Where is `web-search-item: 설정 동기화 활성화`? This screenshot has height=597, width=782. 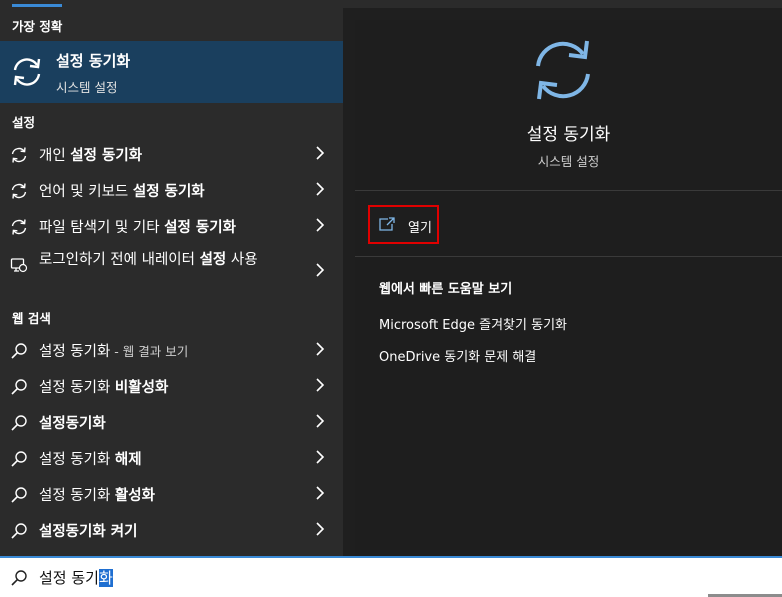 web-search-item: 설정 동기화 활성화 is located at coordinates (171, 494).